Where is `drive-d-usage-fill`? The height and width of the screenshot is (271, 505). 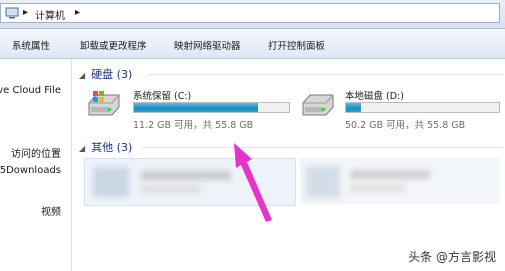
drive-d-usage-fill is located at coordinates (354, 107).